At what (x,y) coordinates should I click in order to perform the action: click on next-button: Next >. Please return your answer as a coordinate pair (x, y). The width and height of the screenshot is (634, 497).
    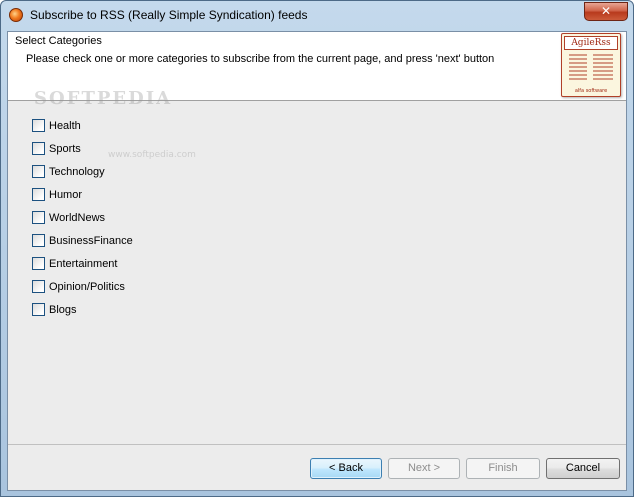
    Looking at the image, I should click on (424, 468).